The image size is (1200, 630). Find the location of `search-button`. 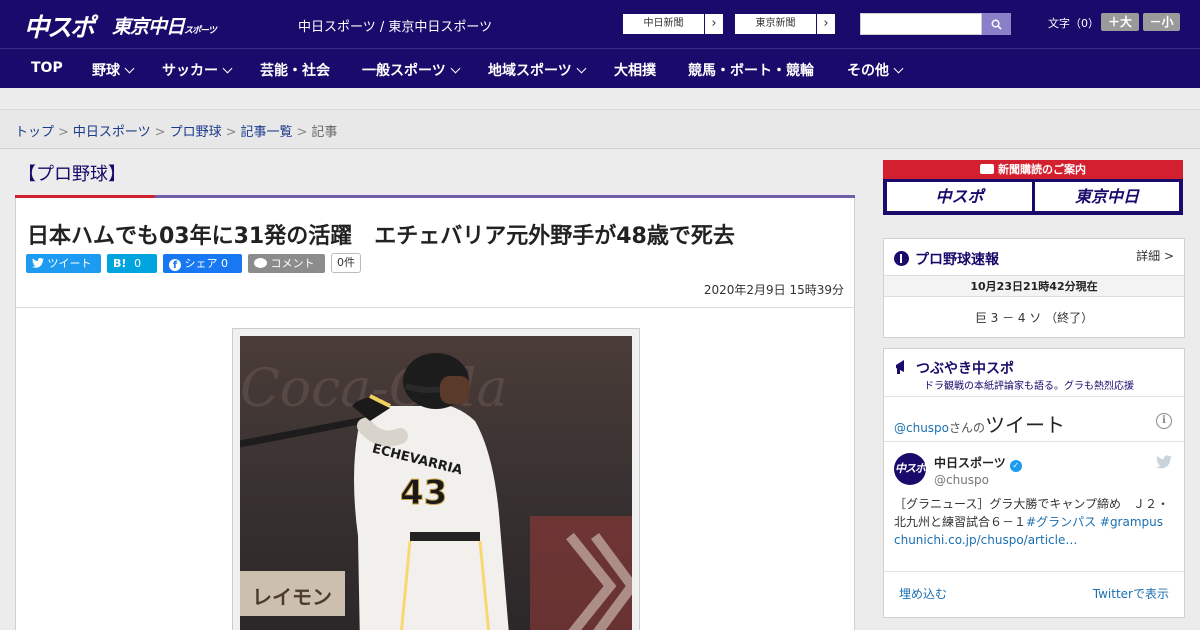

search-button is located at coordinates (996, 24).